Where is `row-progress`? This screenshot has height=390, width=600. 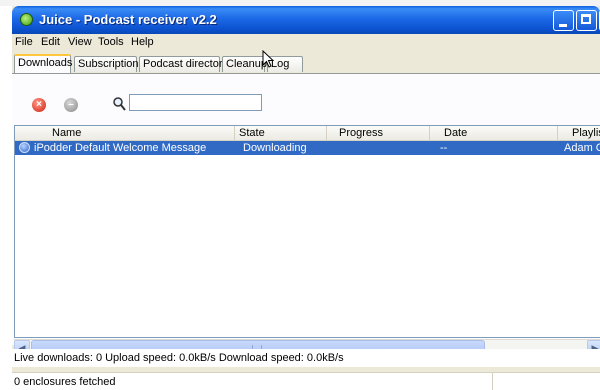
row-progress is located at coordinates (384, 148).